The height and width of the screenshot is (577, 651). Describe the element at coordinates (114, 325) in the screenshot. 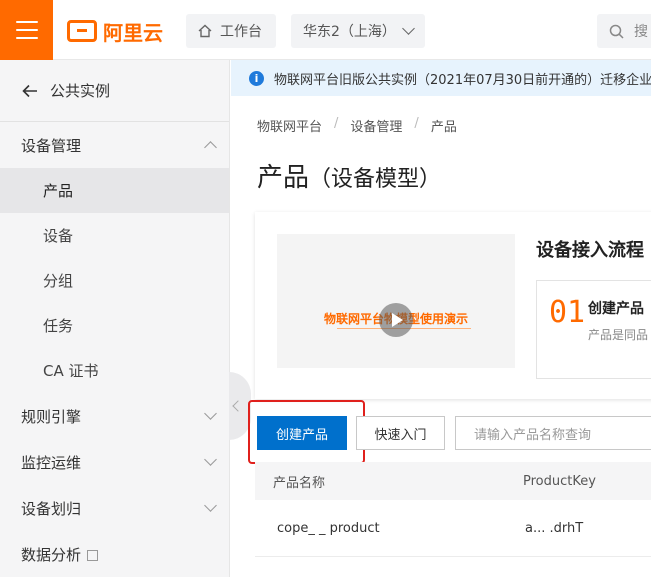

I see `sidebar-item-tasks: 任务` at that location.